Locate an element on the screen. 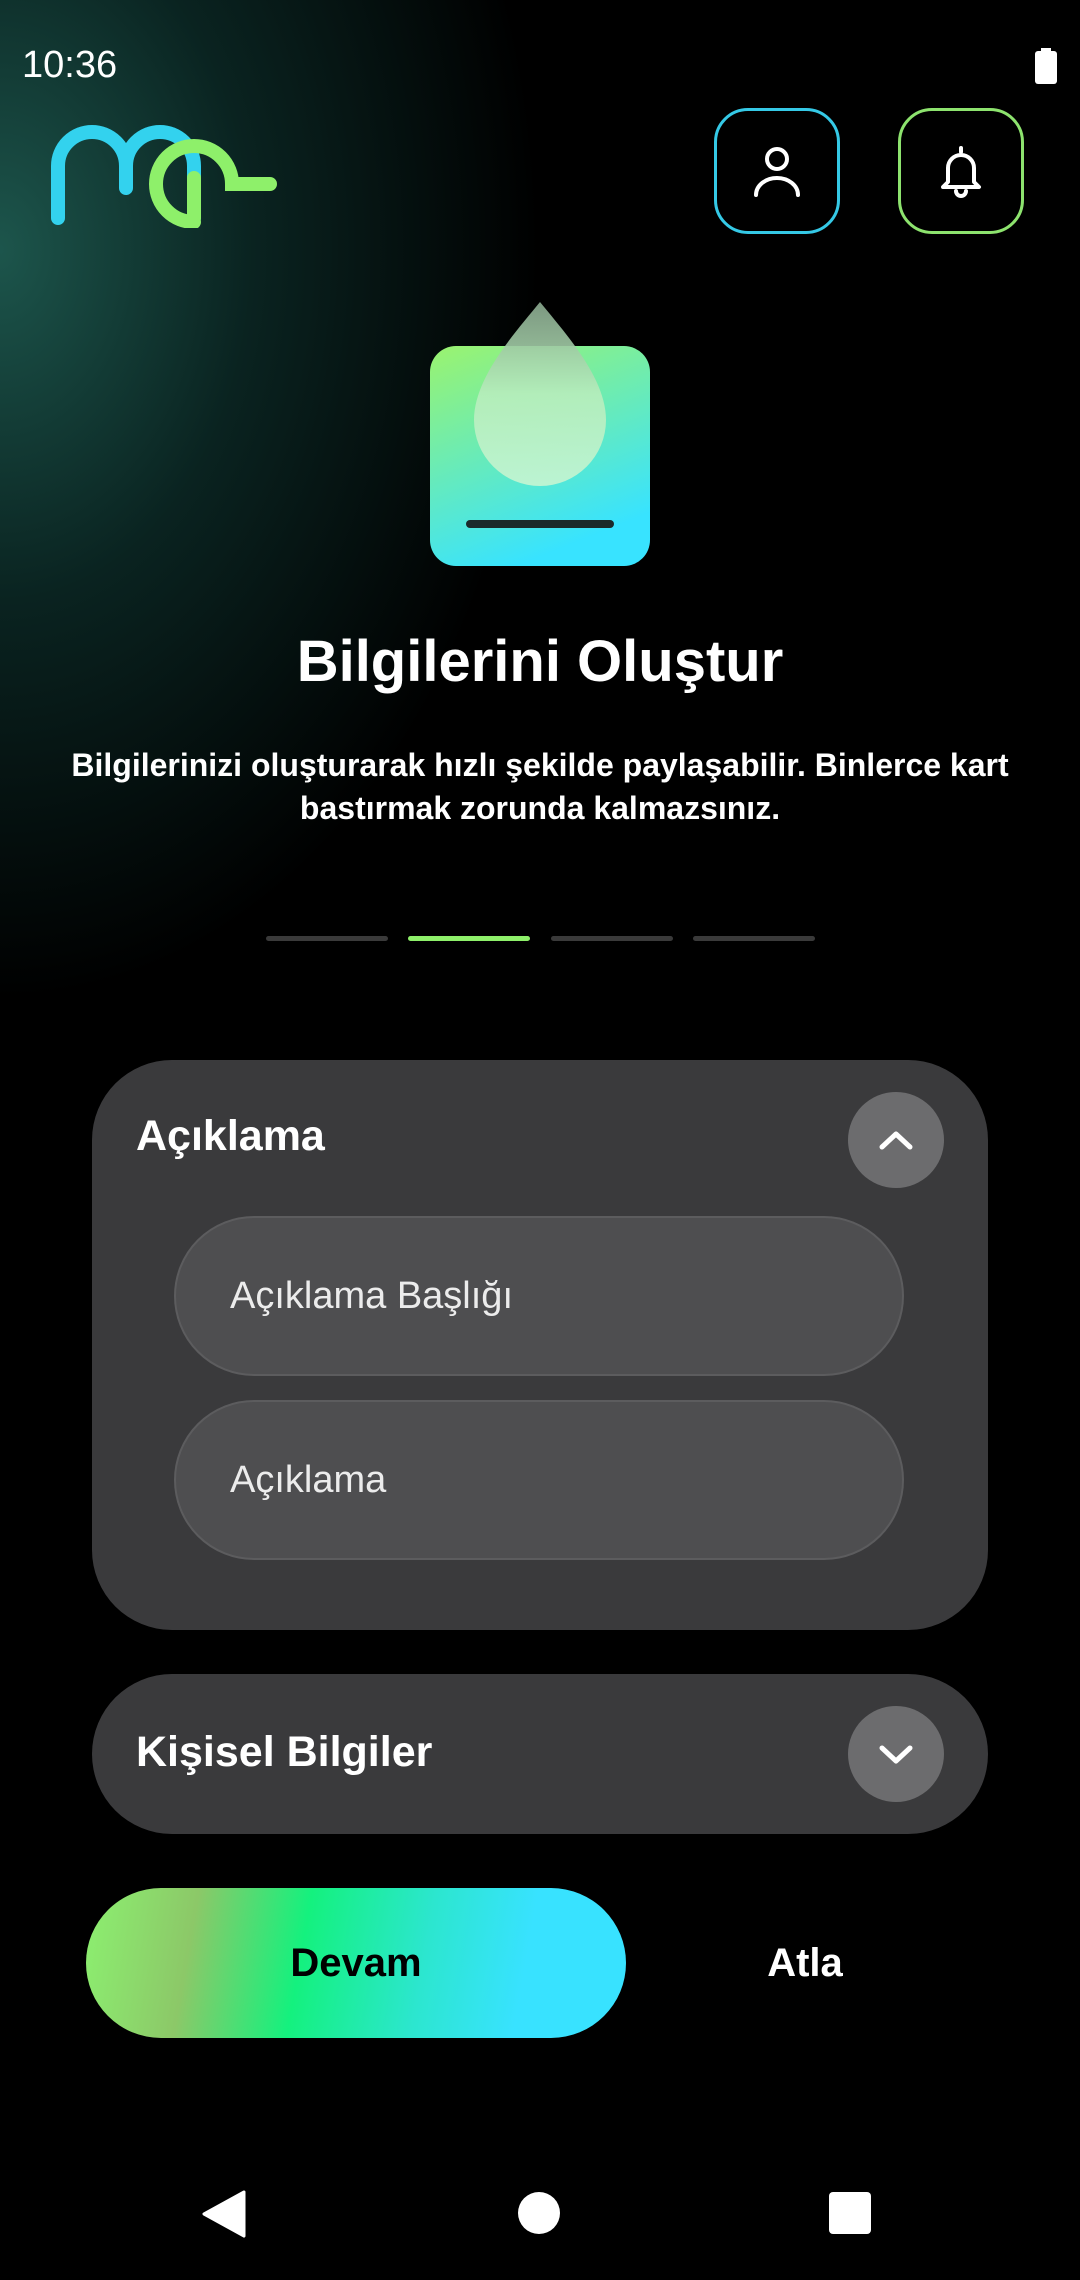 This screenshot has width=1080, height=2280. expand-button is located at coordinates (896, 1754).